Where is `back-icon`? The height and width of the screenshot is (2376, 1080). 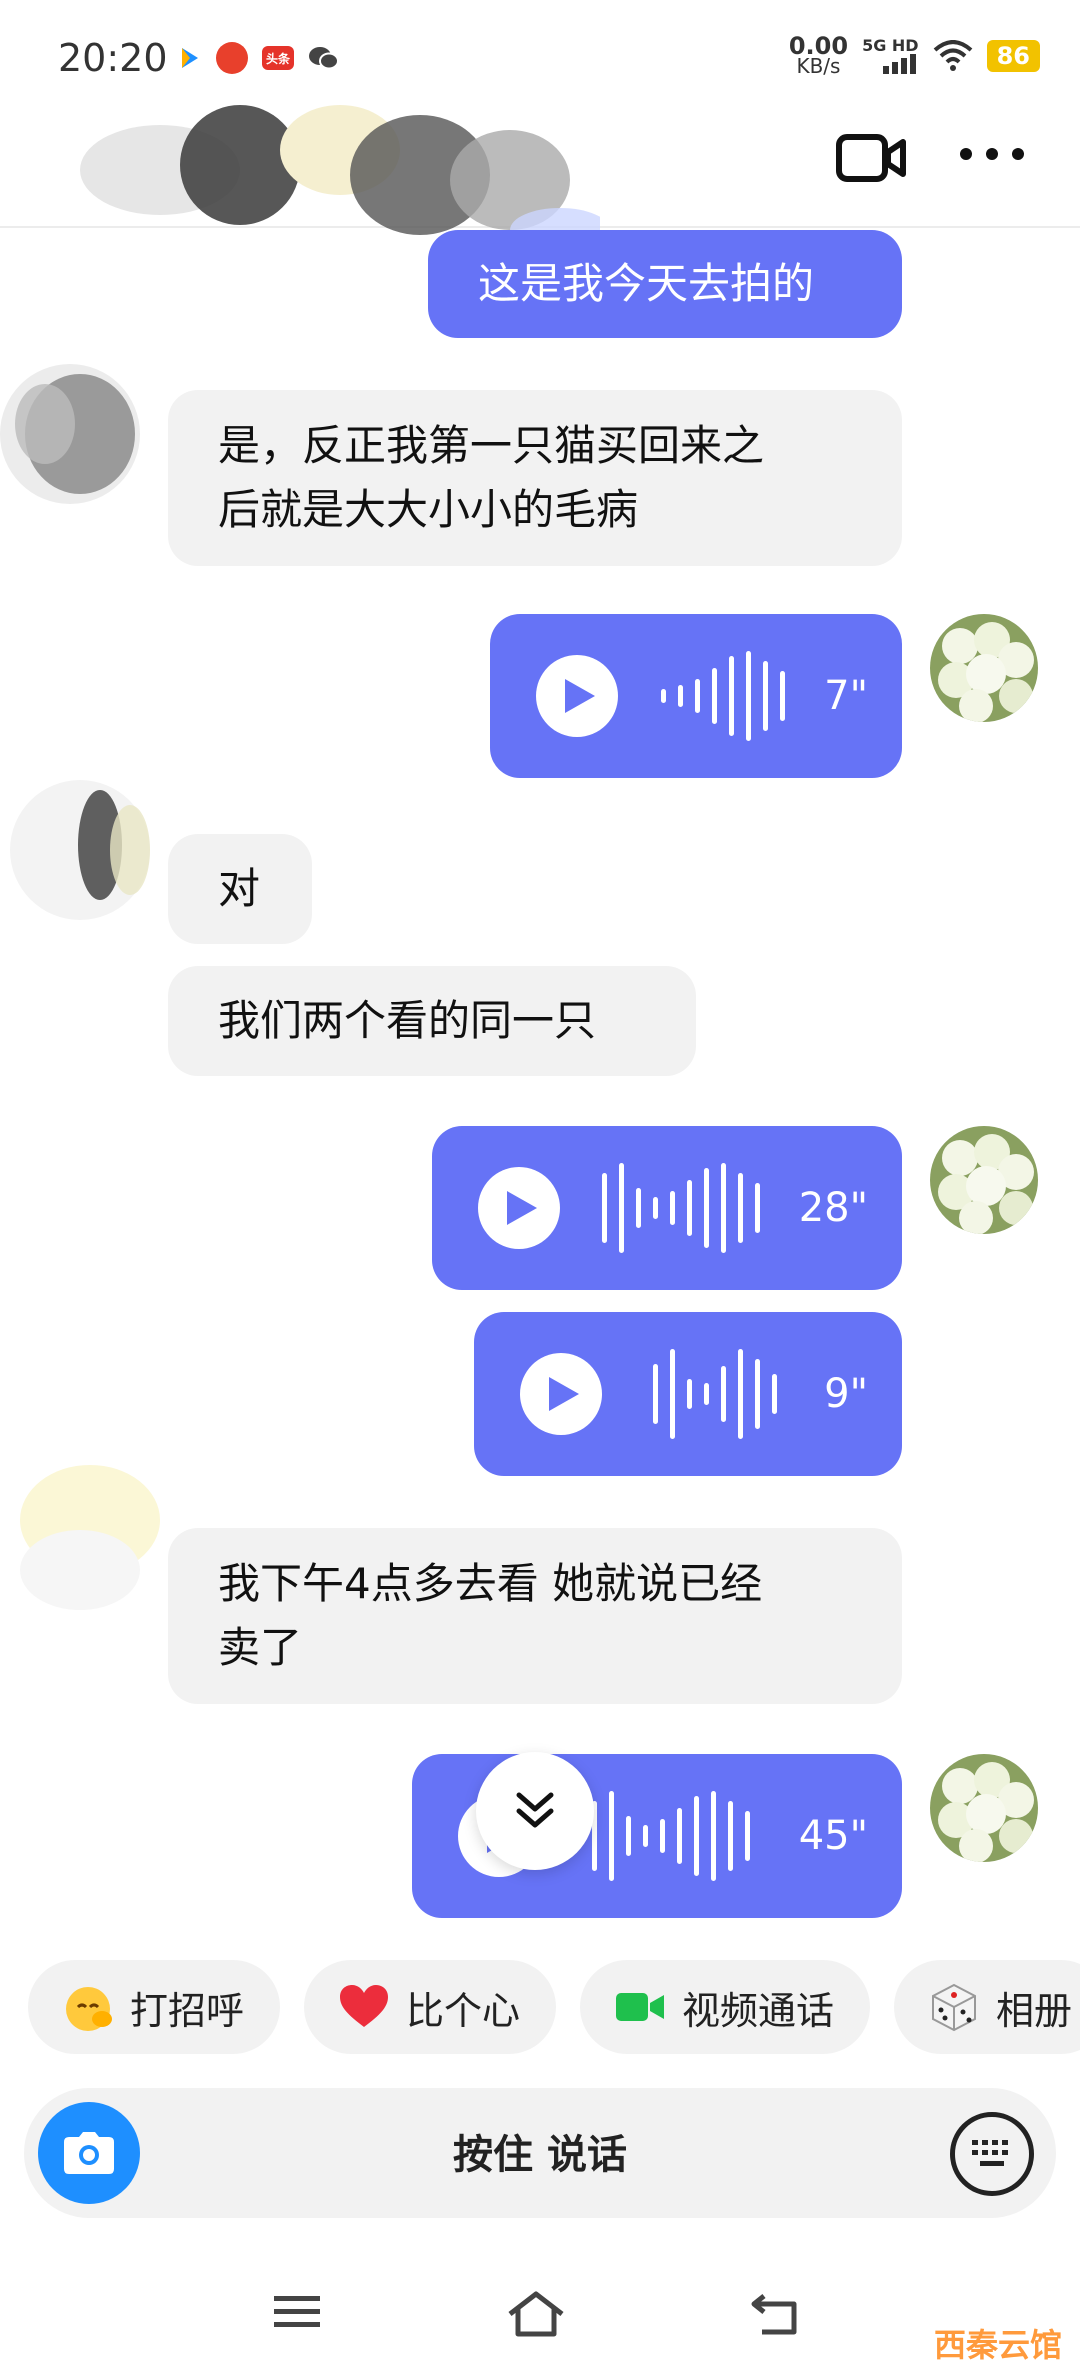 back-icon is located at coordinates (775, 2314).